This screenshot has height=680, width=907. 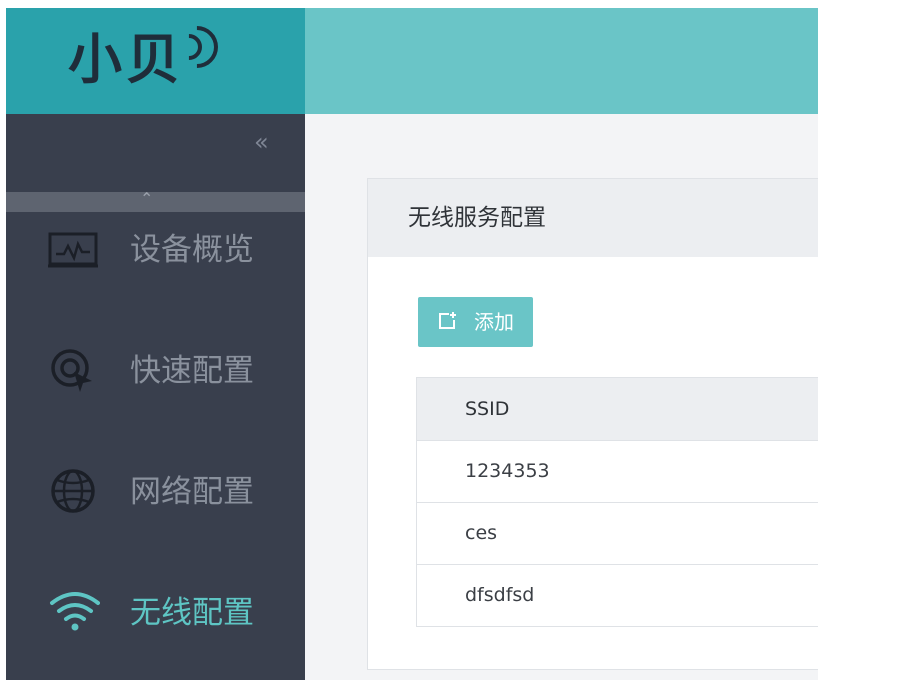 I want to click on menu-scroll-up: ⌃, so click(x=155, y=200).